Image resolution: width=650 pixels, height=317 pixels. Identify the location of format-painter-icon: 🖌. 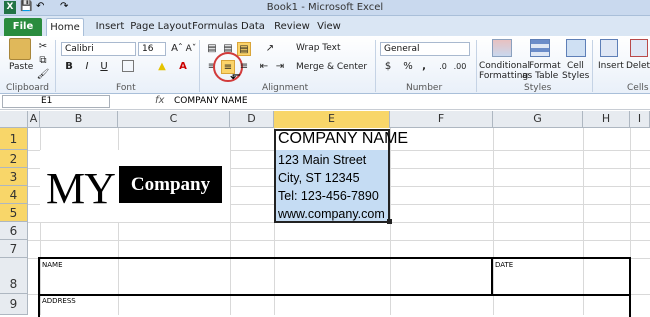
(43, 75).